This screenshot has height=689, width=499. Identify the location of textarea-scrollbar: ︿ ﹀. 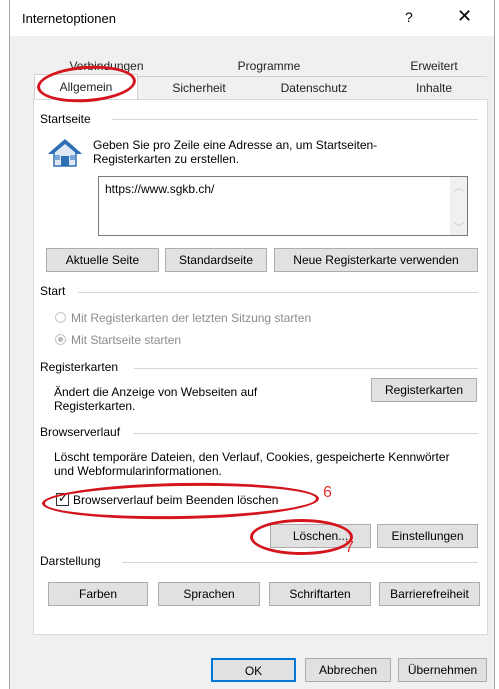
(458, 206).